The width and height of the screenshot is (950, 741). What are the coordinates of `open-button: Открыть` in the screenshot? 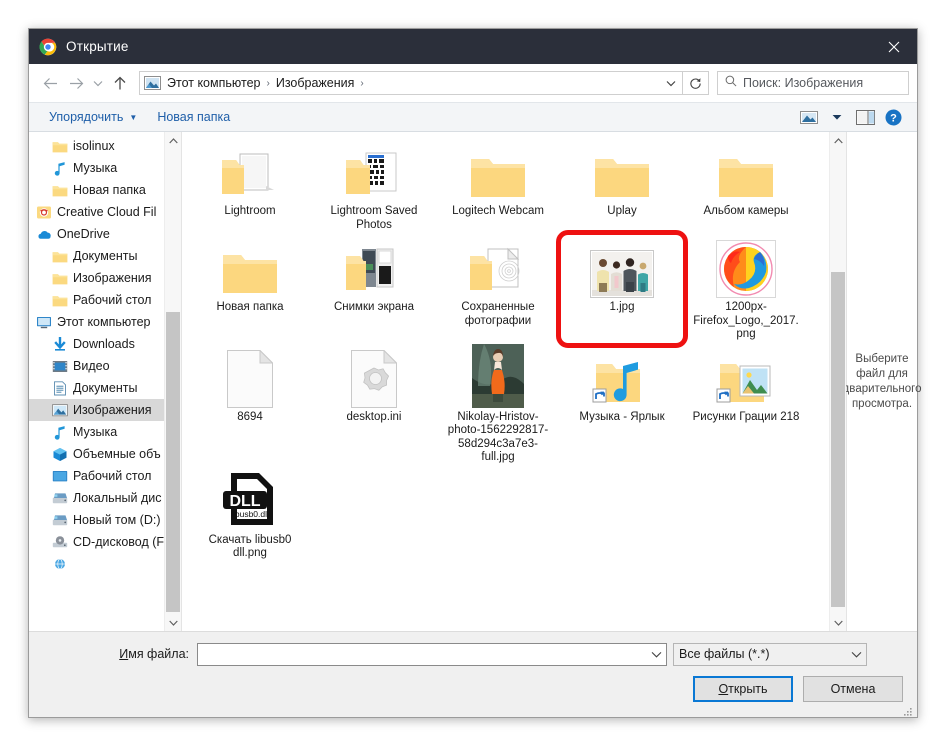 It's located at (743, 689).